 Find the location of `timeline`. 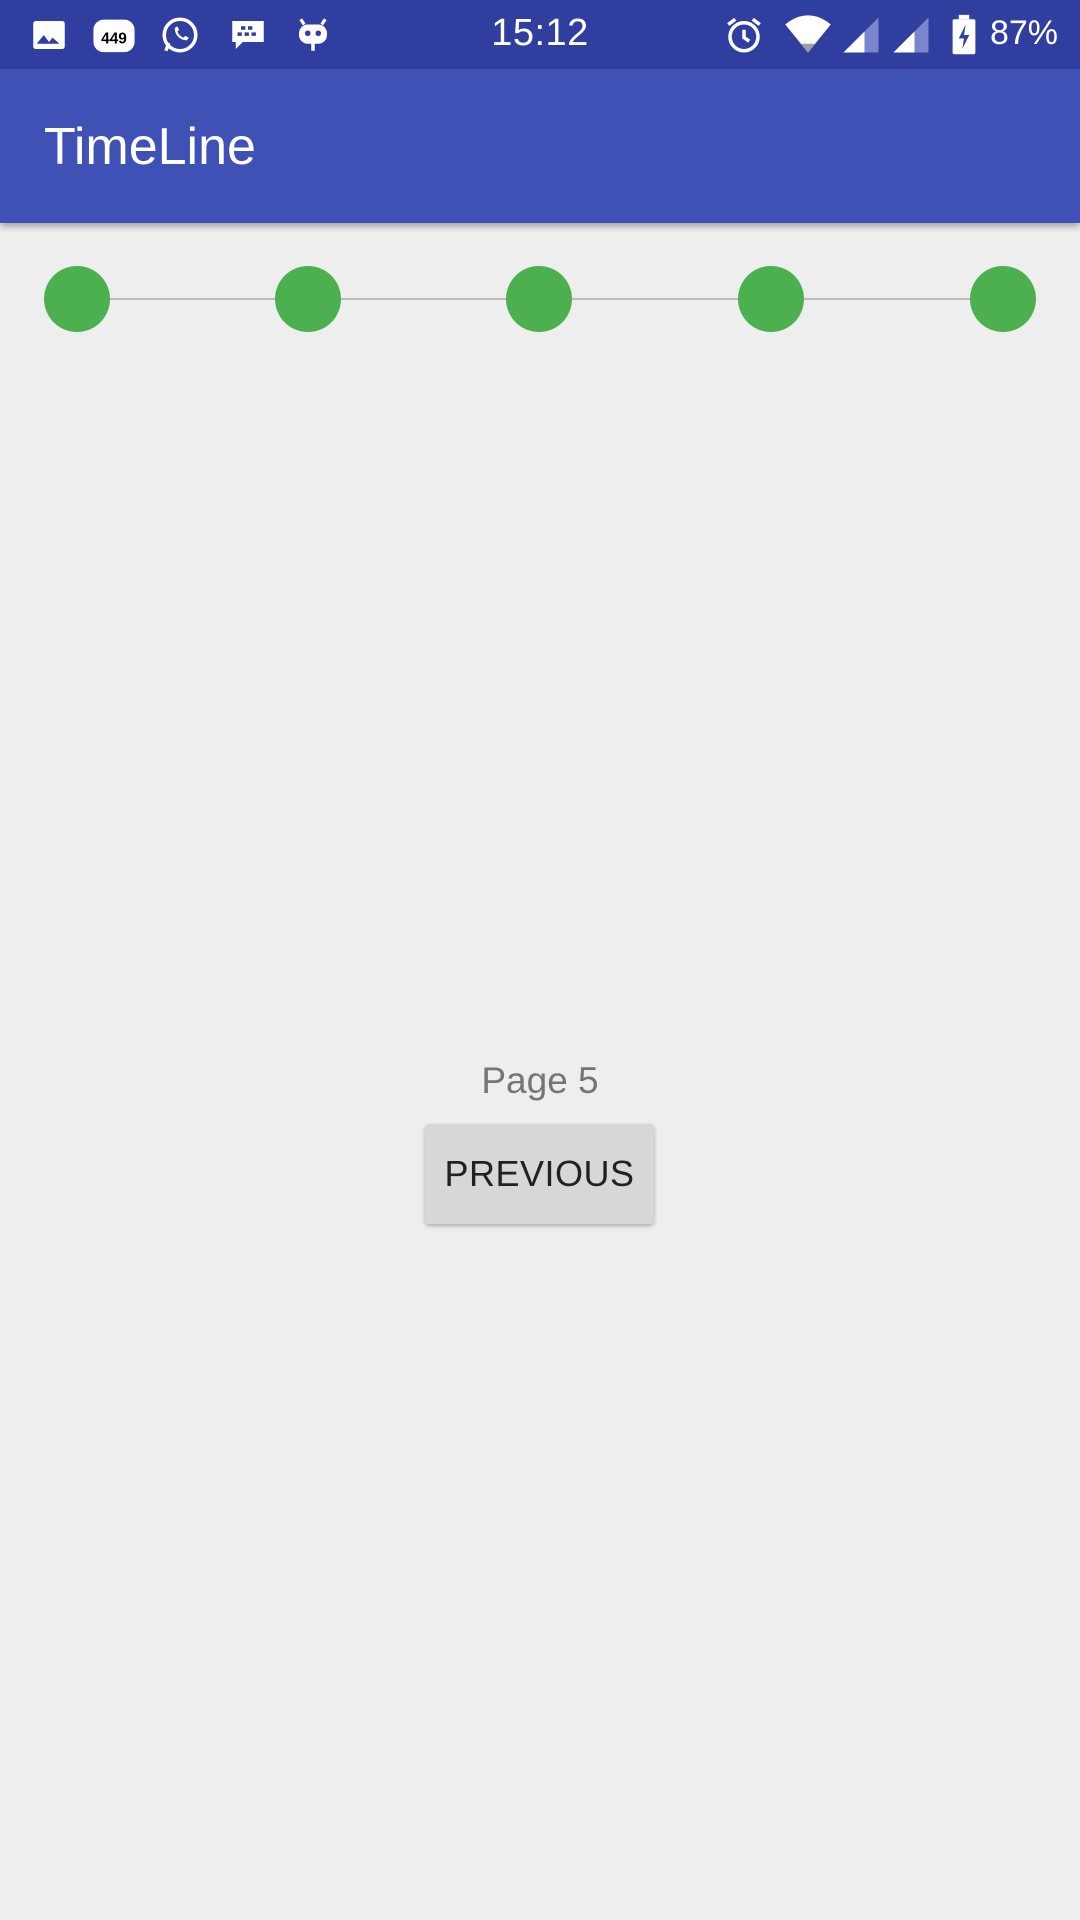

timeline is located at coordinates (540, 299).